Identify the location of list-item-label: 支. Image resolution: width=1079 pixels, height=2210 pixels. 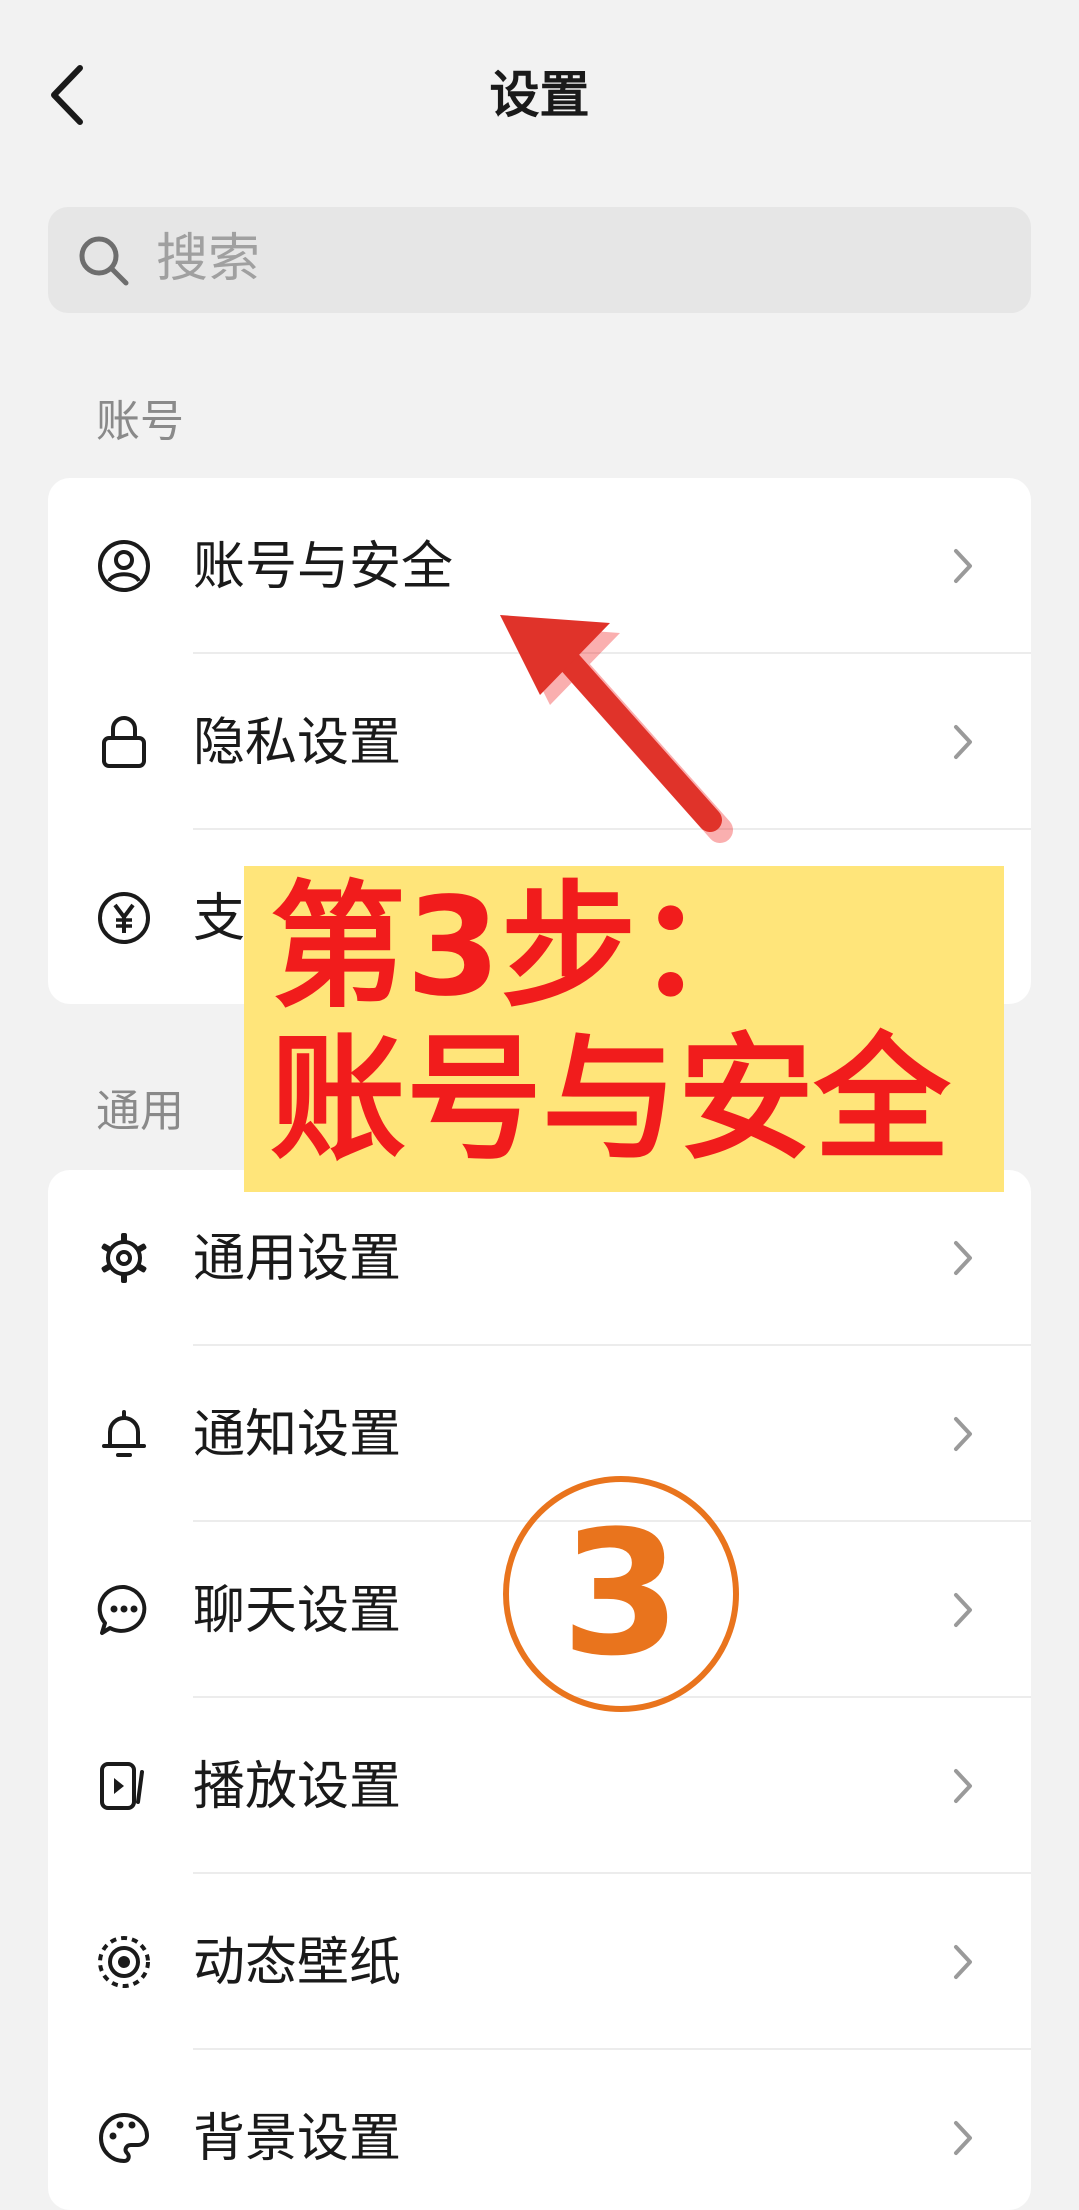
(219, 919).